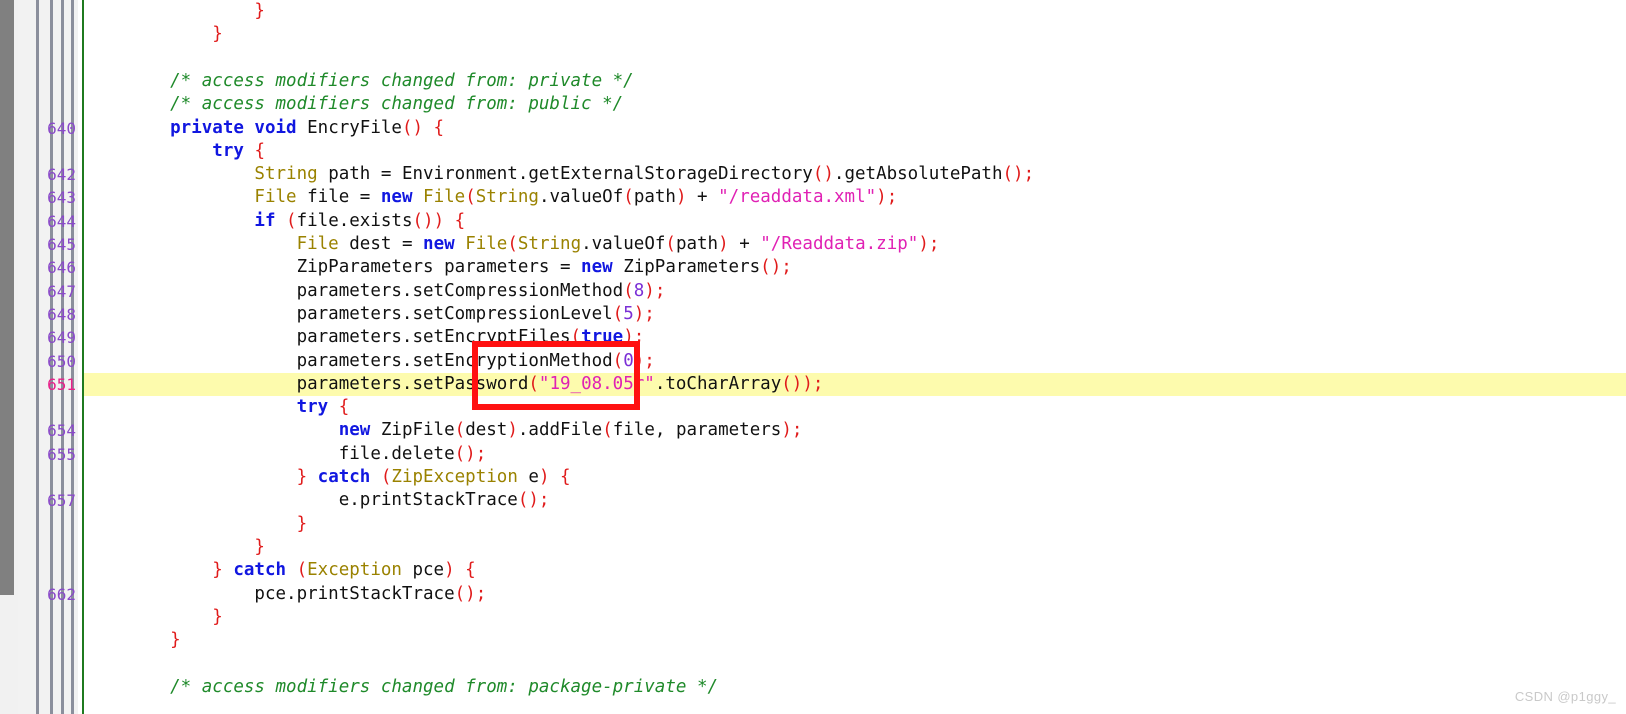  Describe the element at coordinates (391, 361) in the screenshot. I see `code-text: parameters.setEncryptionMethod(0);` at that location.